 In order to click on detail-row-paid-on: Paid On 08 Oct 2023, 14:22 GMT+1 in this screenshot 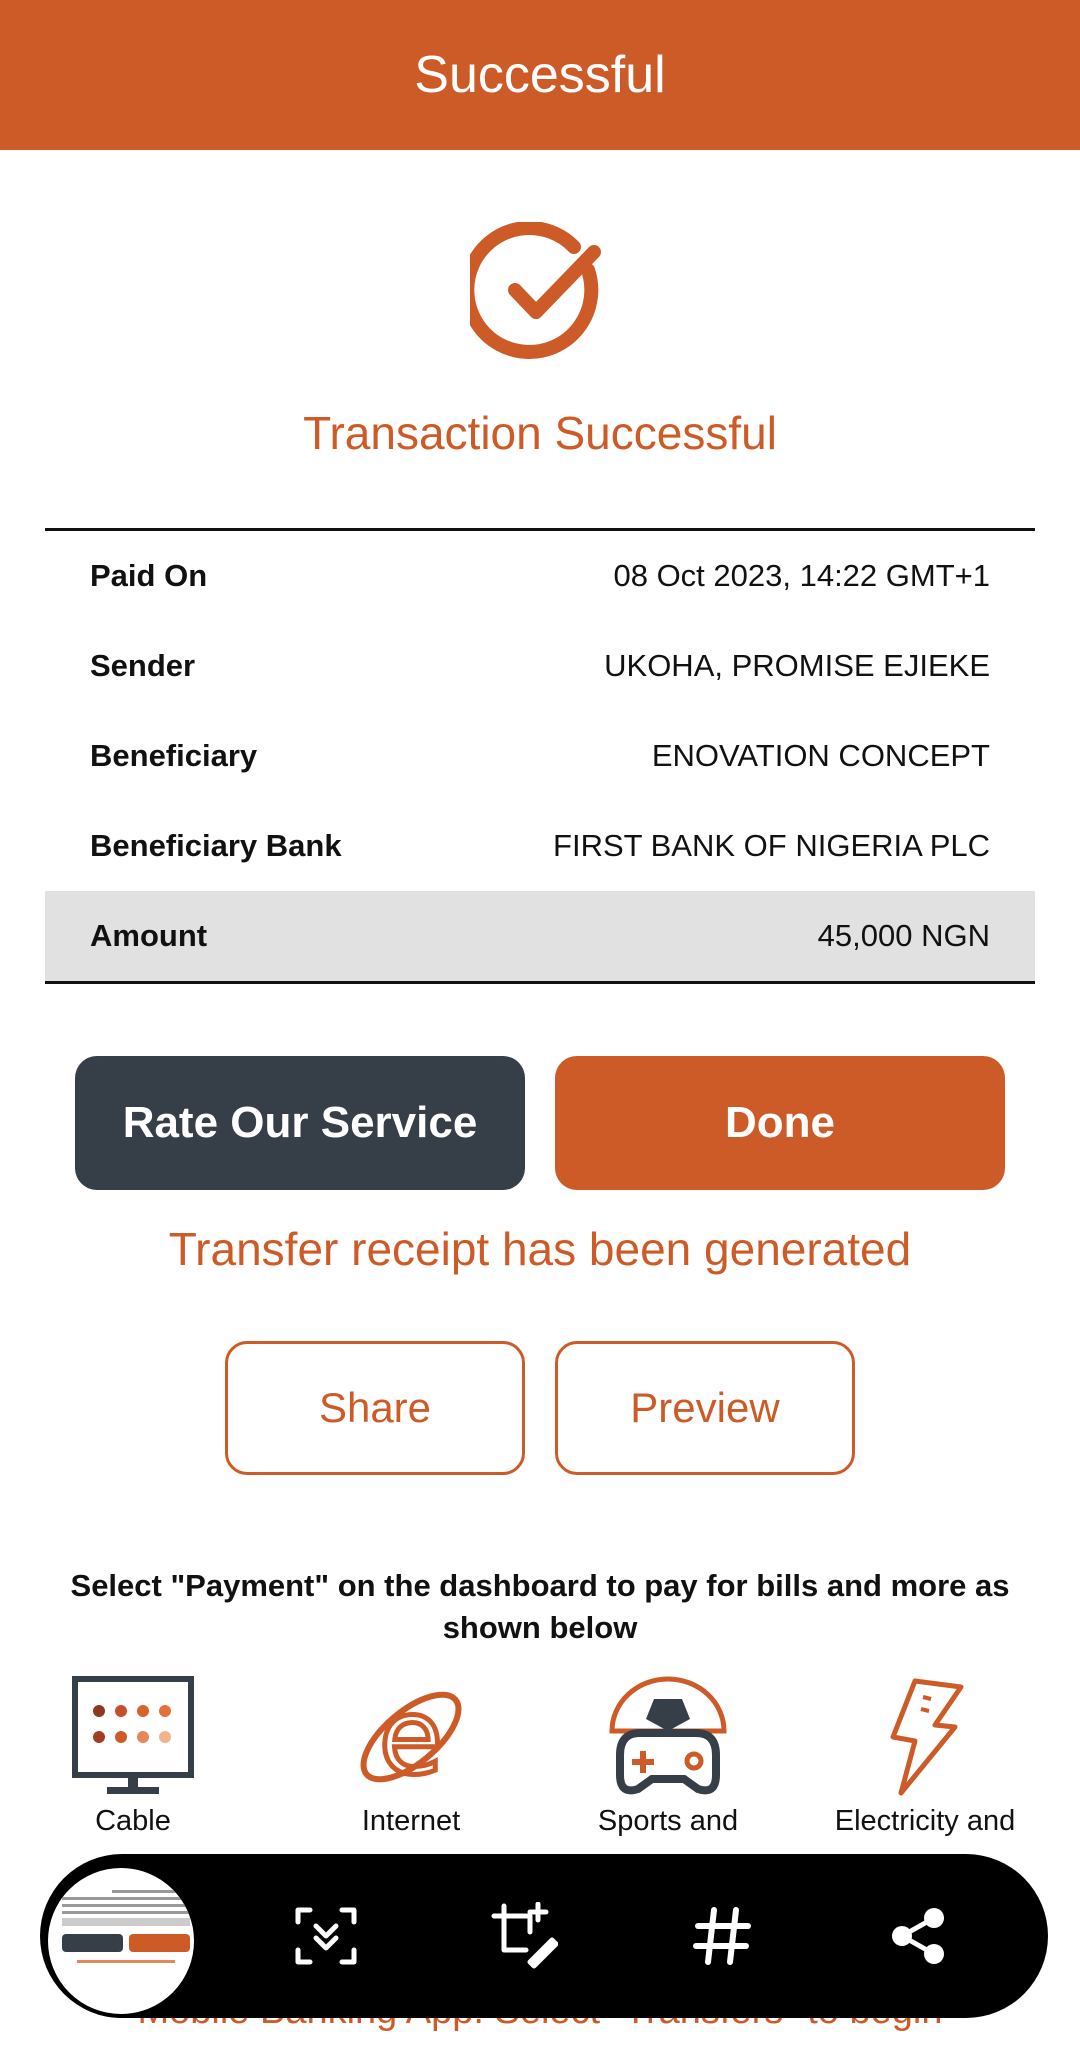, I will do `click(540, 576)`.